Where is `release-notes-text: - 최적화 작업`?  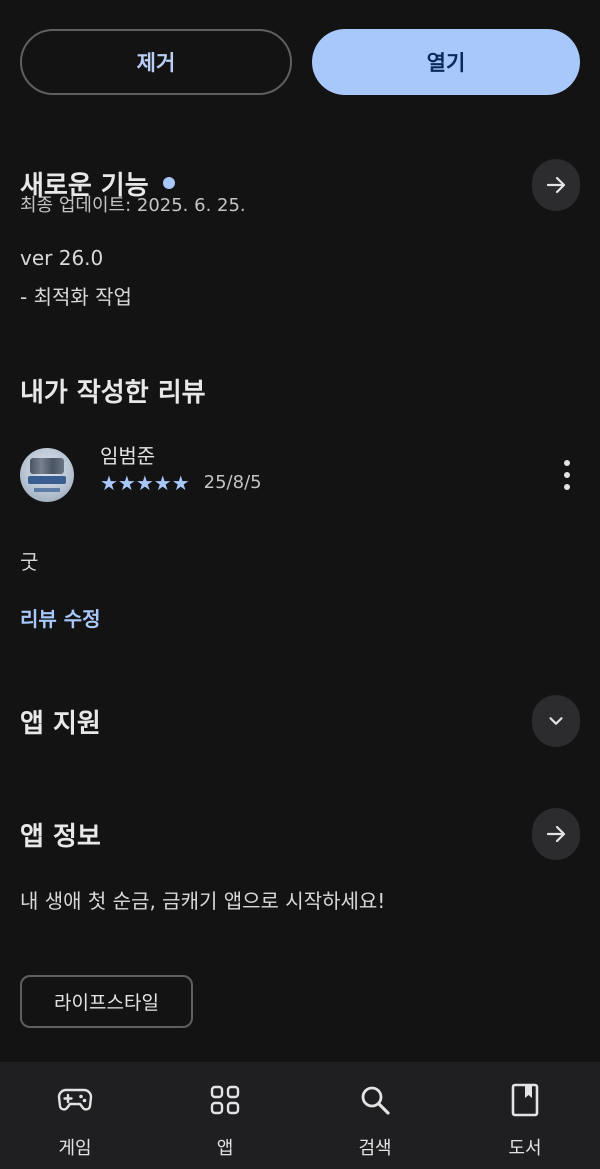
release-notes-text: - 최적화 작업 is located at coordinates (76, 297).